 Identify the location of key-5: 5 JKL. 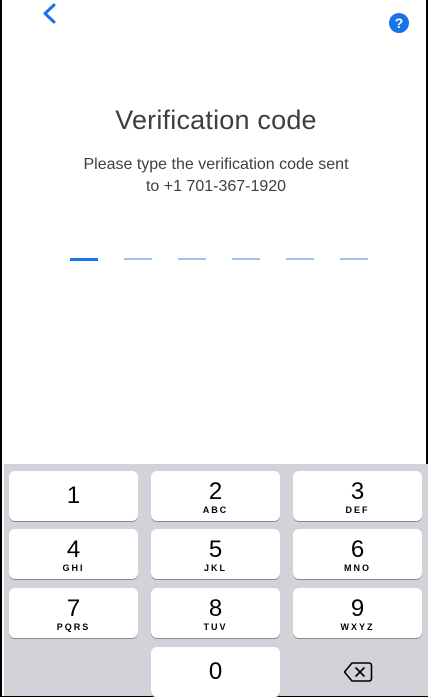
(215, 554).